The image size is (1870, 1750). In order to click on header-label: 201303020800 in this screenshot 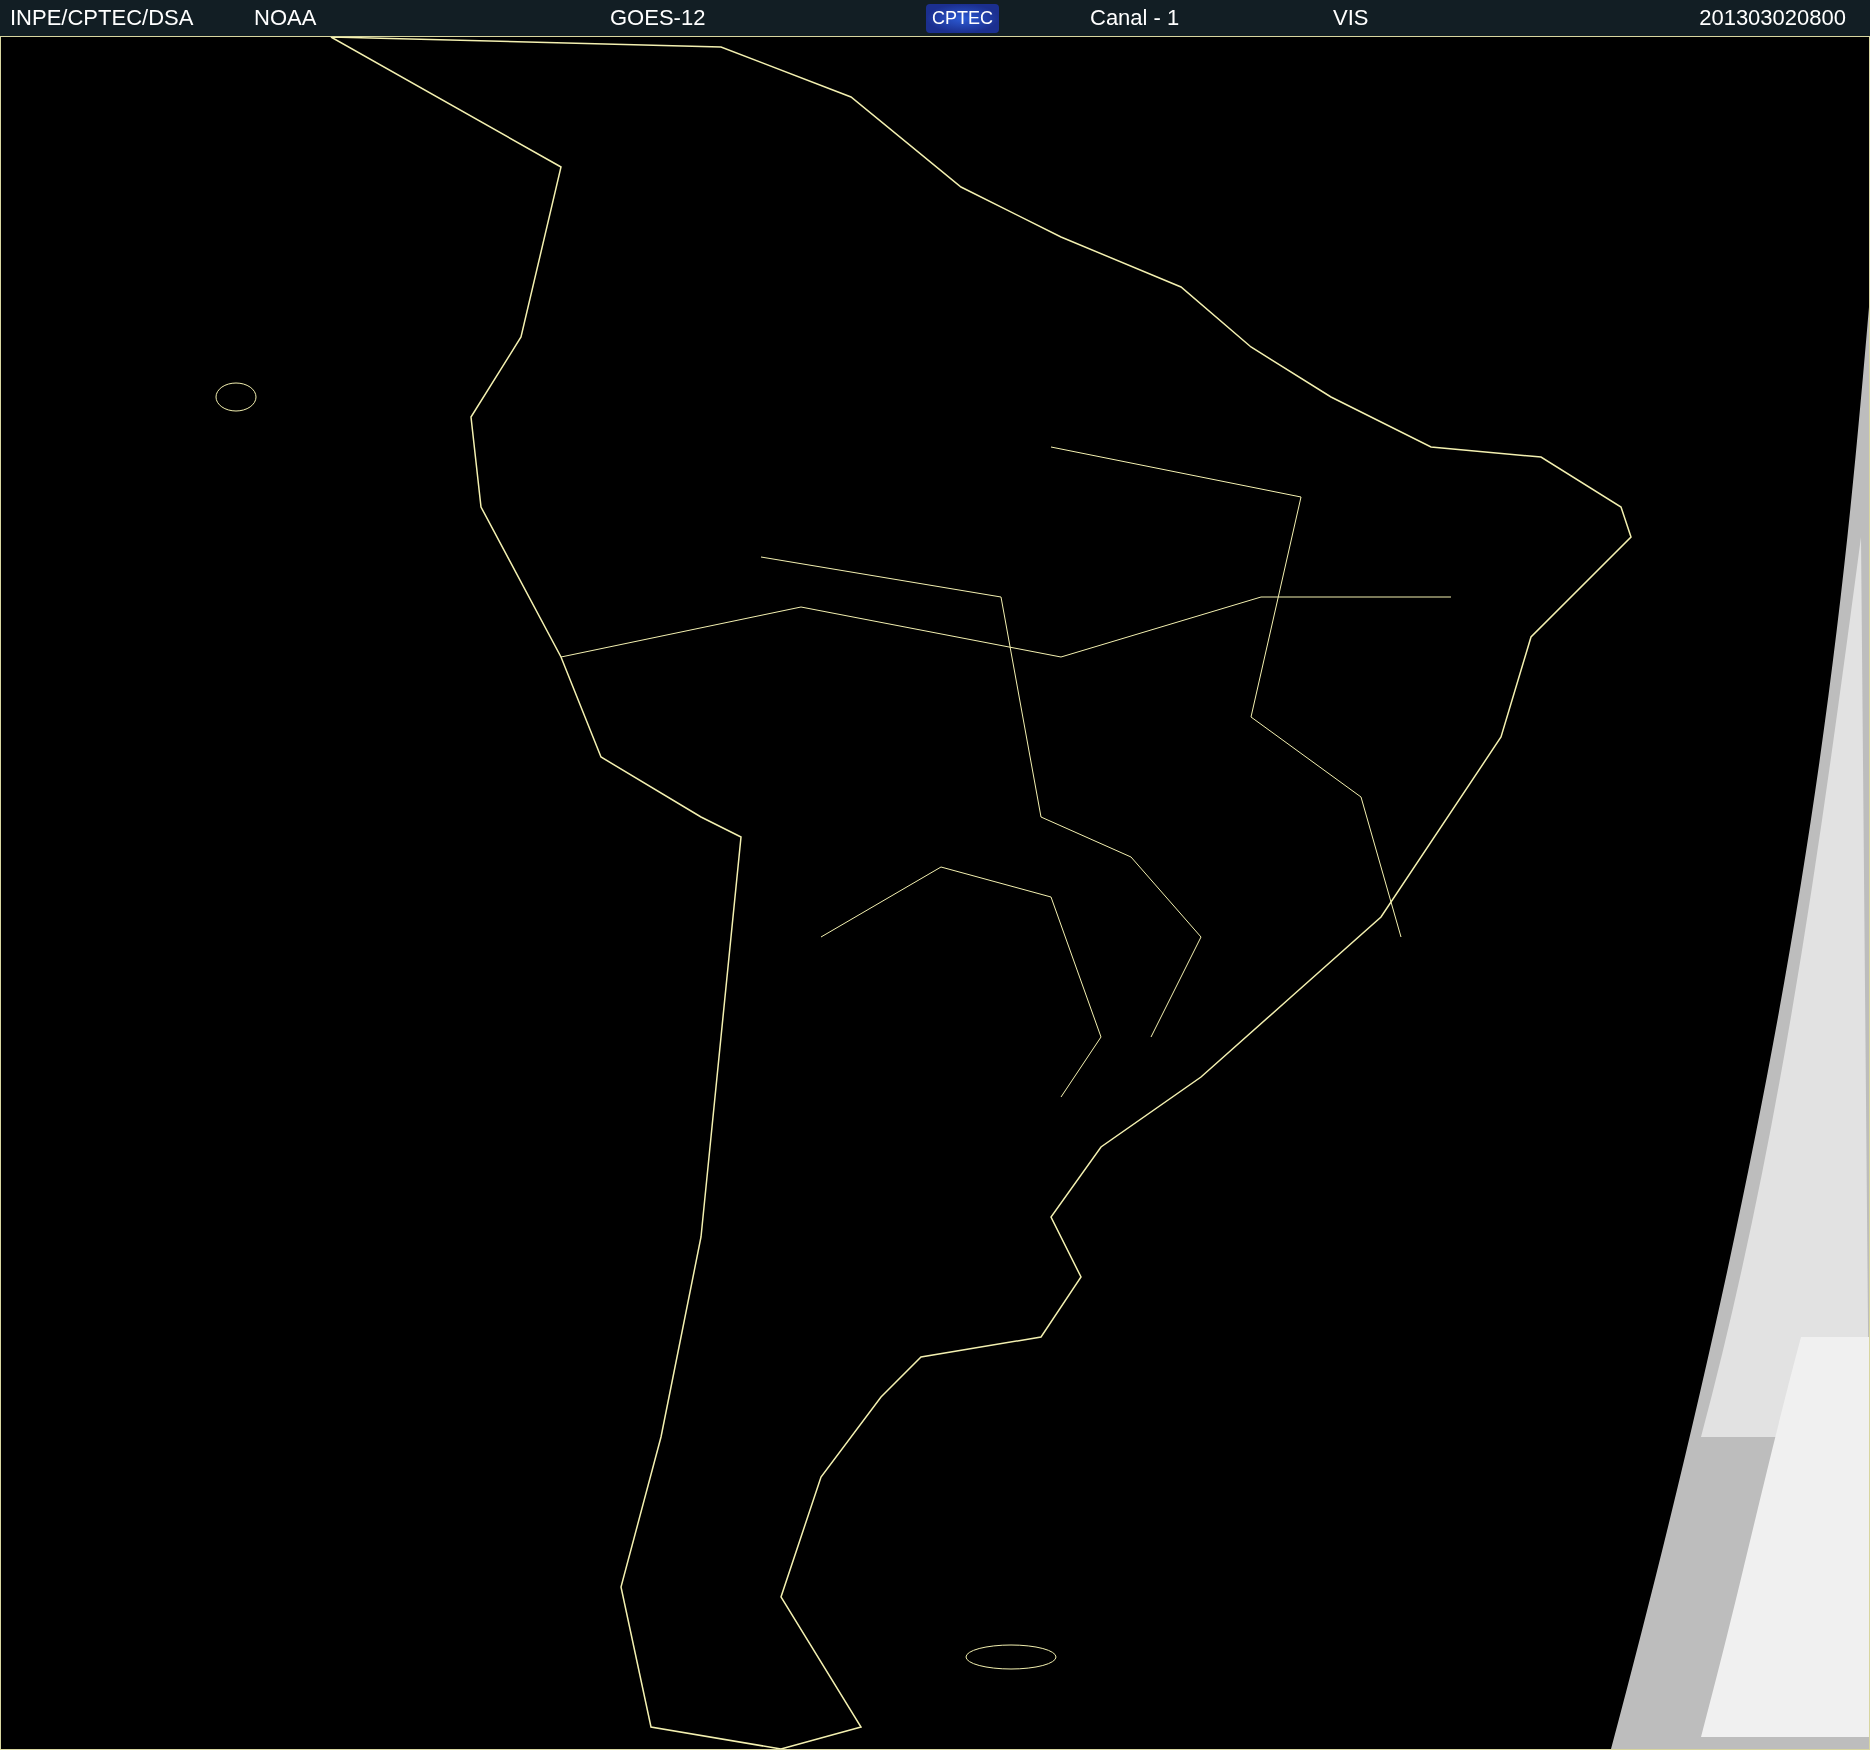, I will do `click(1772, 18)`.